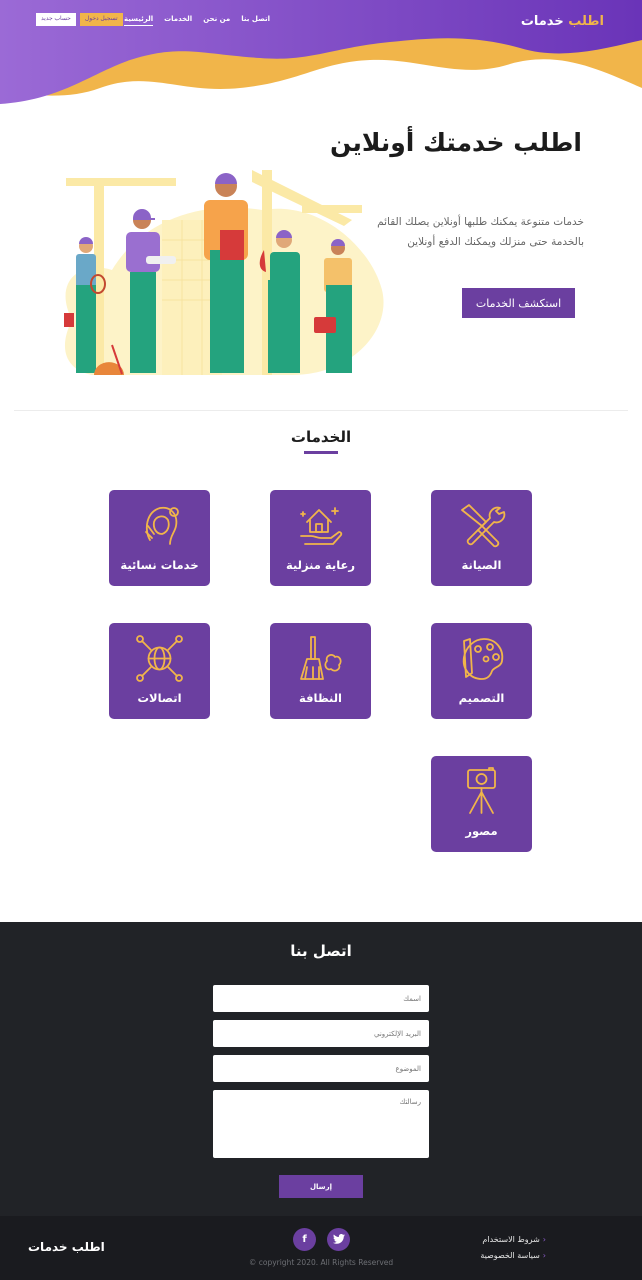  What do you see at coordinates (162, 525) in the screenshot?
I see `woman-icon` at bounding box center [162, 525].